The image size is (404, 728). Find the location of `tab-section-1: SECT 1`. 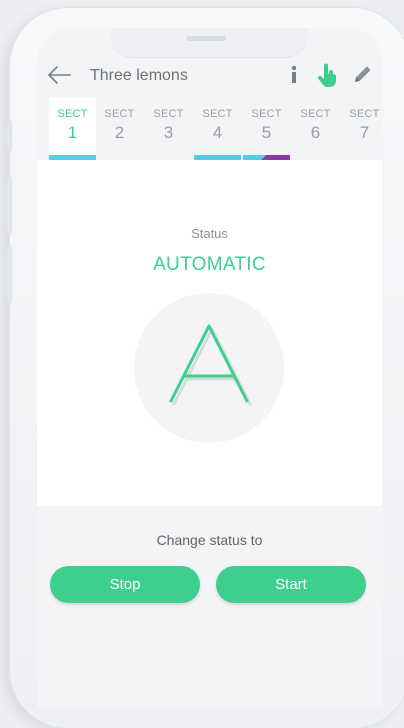

tab-section-1: SECT 1 is located at coordinates (72, 129).